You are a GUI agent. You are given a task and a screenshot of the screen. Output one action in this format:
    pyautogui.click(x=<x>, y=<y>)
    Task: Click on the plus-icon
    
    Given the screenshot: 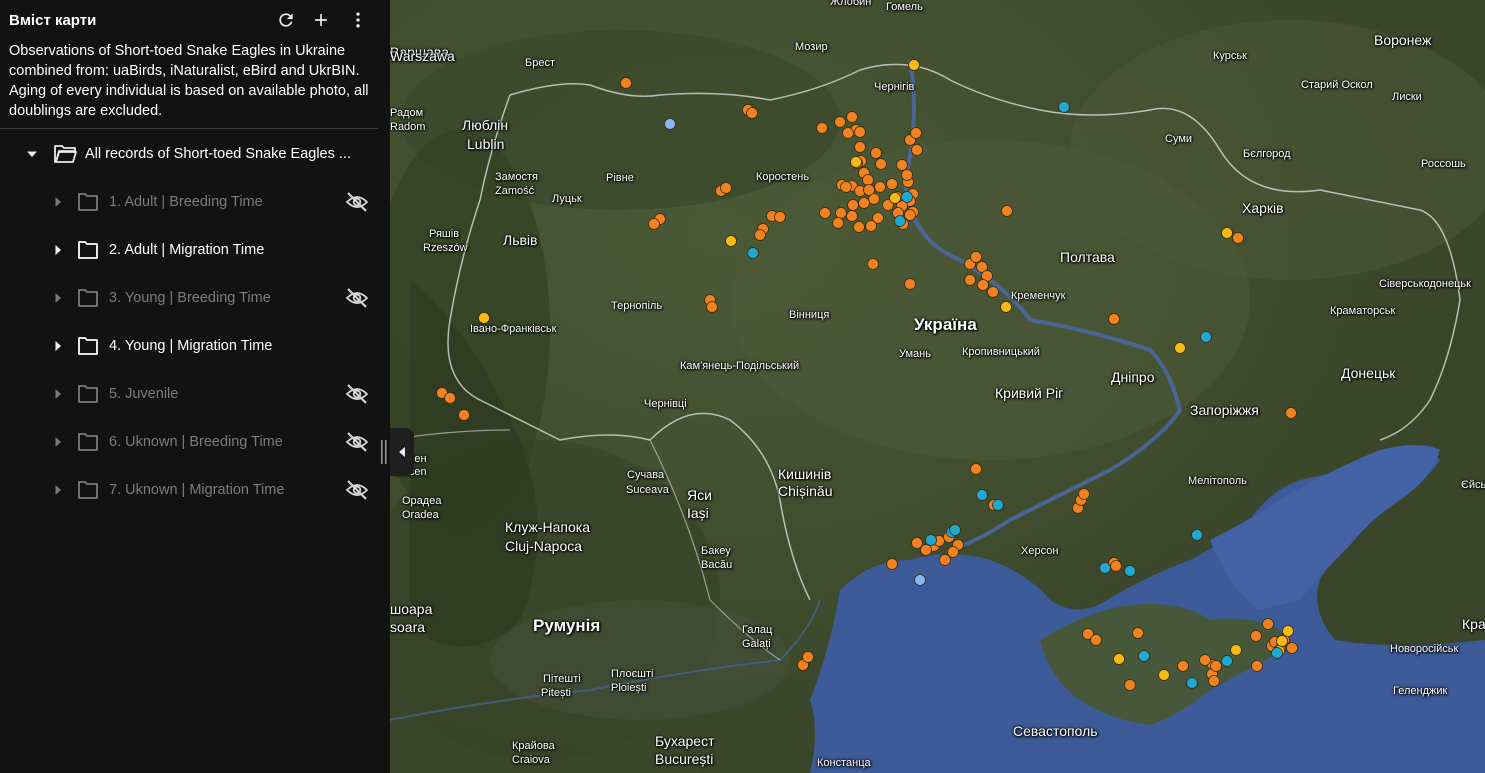 What is the action you would take?
    pyautogui.click(x=321, y=20)
    